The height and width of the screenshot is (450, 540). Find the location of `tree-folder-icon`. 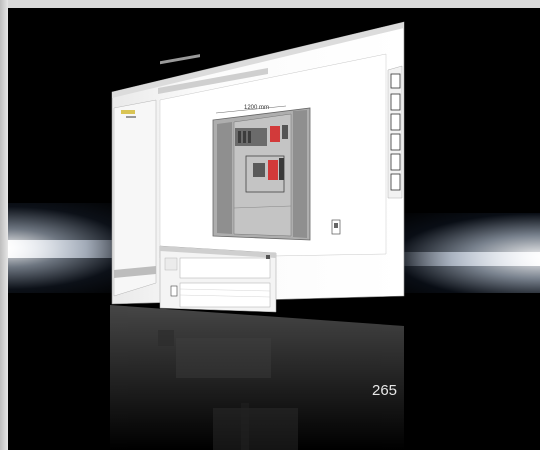

tree-folder-icon is located at coordinates (128, 112).